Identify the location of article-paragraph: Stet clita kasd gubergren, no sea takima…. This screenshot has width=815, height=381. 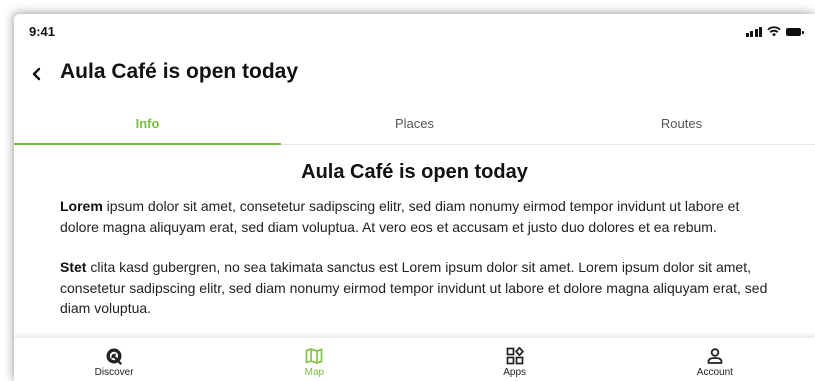
(417, 288).